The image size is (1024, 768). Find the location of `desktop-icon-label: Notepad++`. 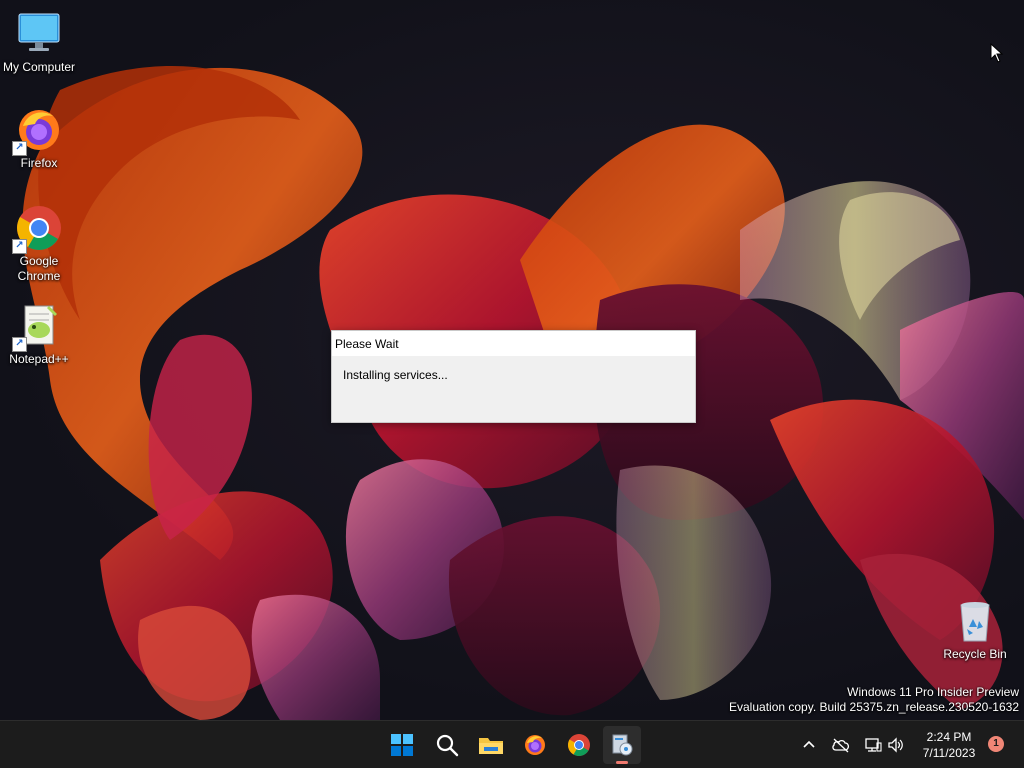

desktop-icon-label: Notepad++ is located at coordinates (39, 359).